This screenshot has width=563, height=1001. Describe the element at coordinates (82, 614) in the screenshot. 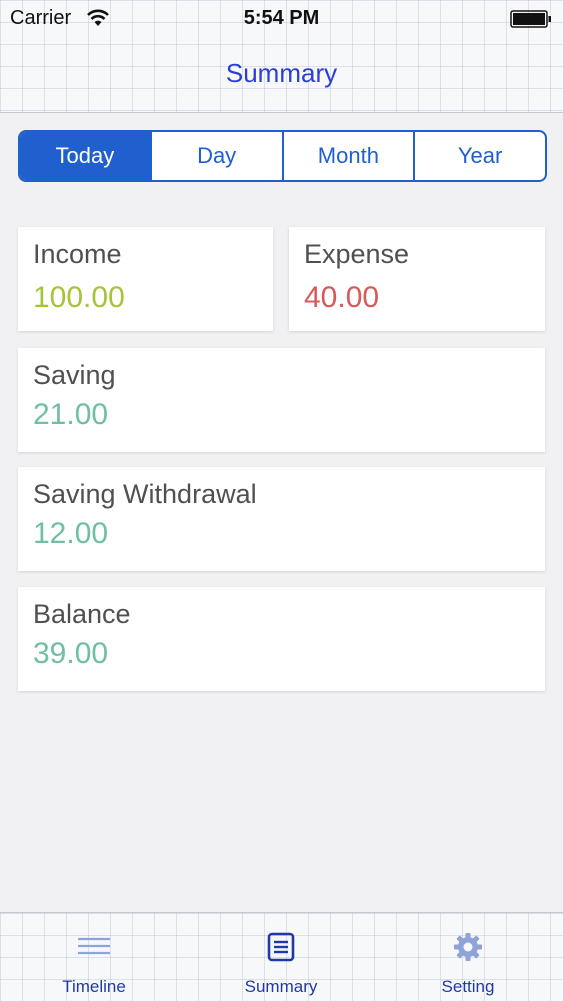

I see `balance-label: Balance` at that location.